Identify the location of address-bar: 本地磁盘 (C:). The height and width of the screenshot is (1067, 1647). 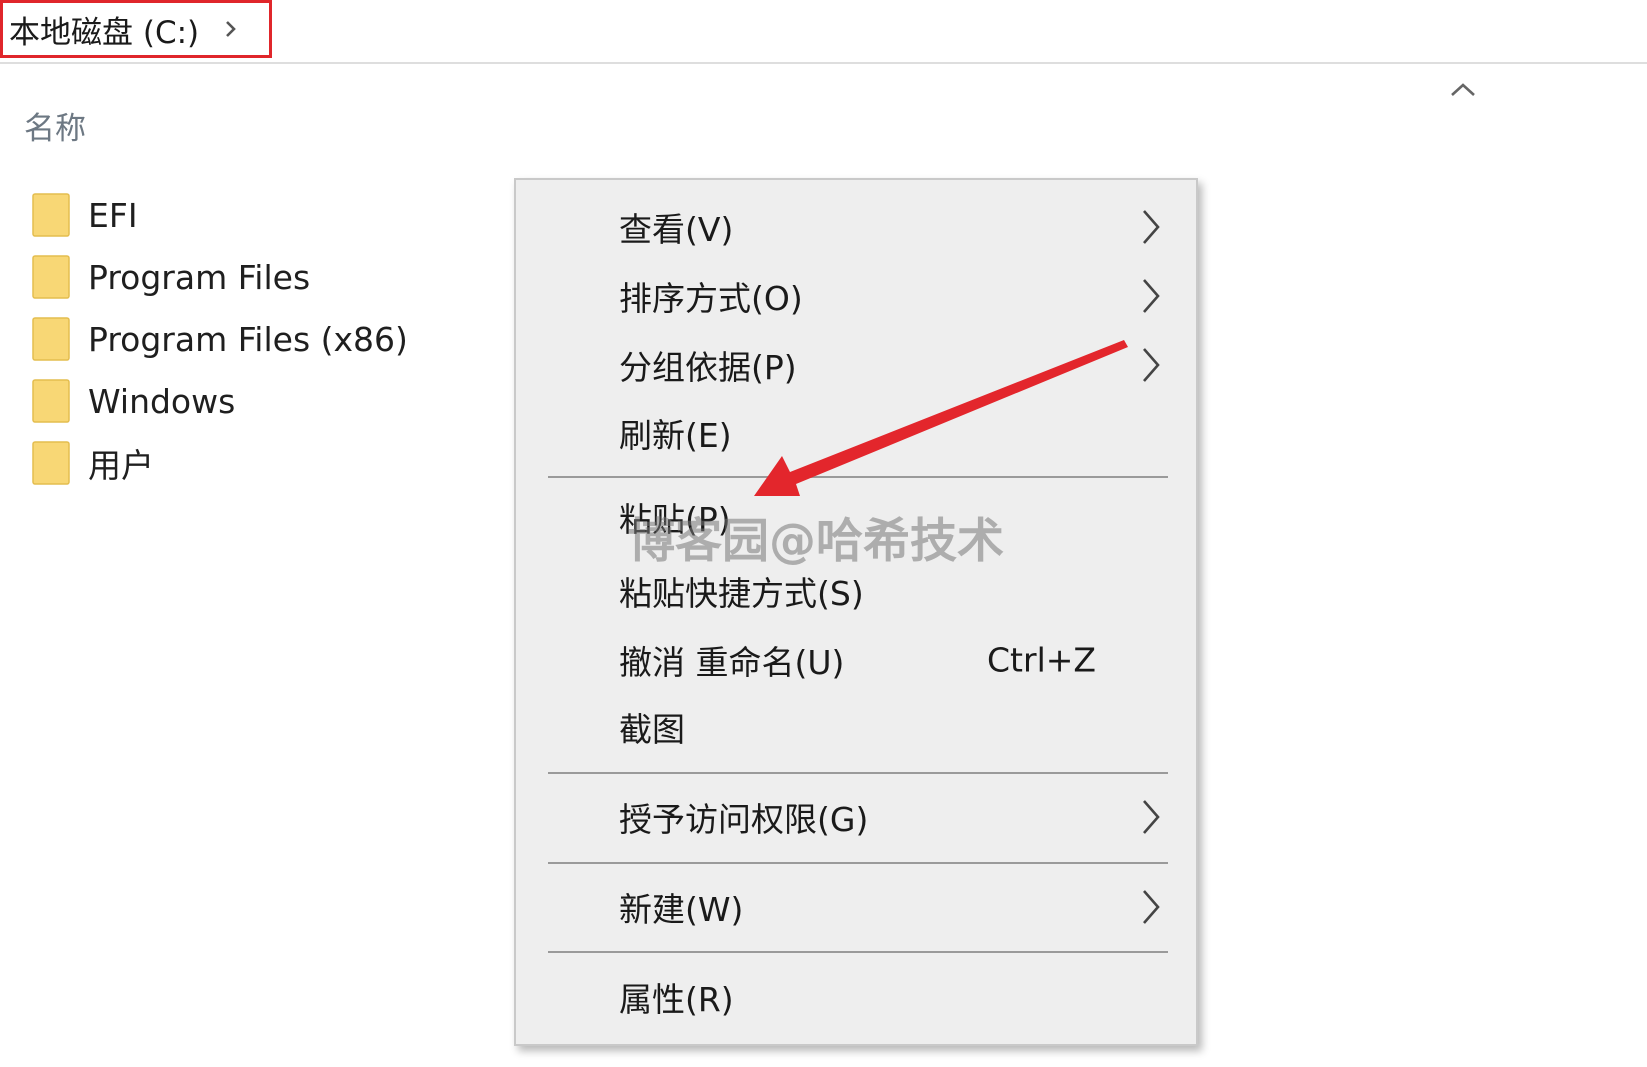
(823, 32).